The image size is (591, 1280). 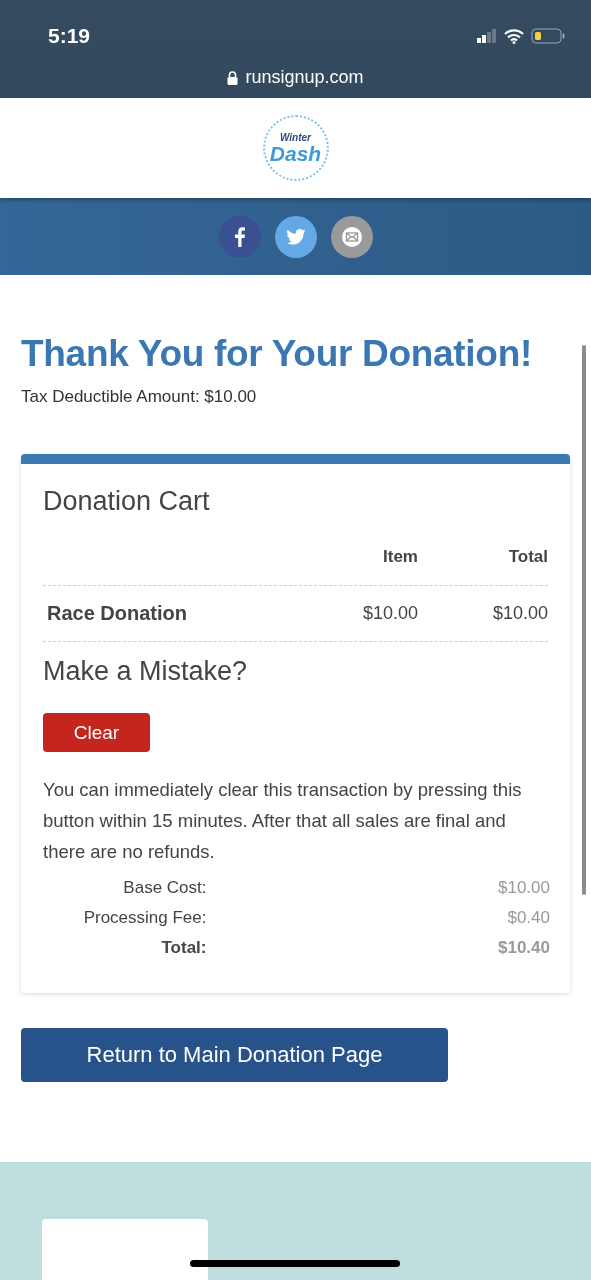 I want to click on lock-icon, so click(x=233, y=77).